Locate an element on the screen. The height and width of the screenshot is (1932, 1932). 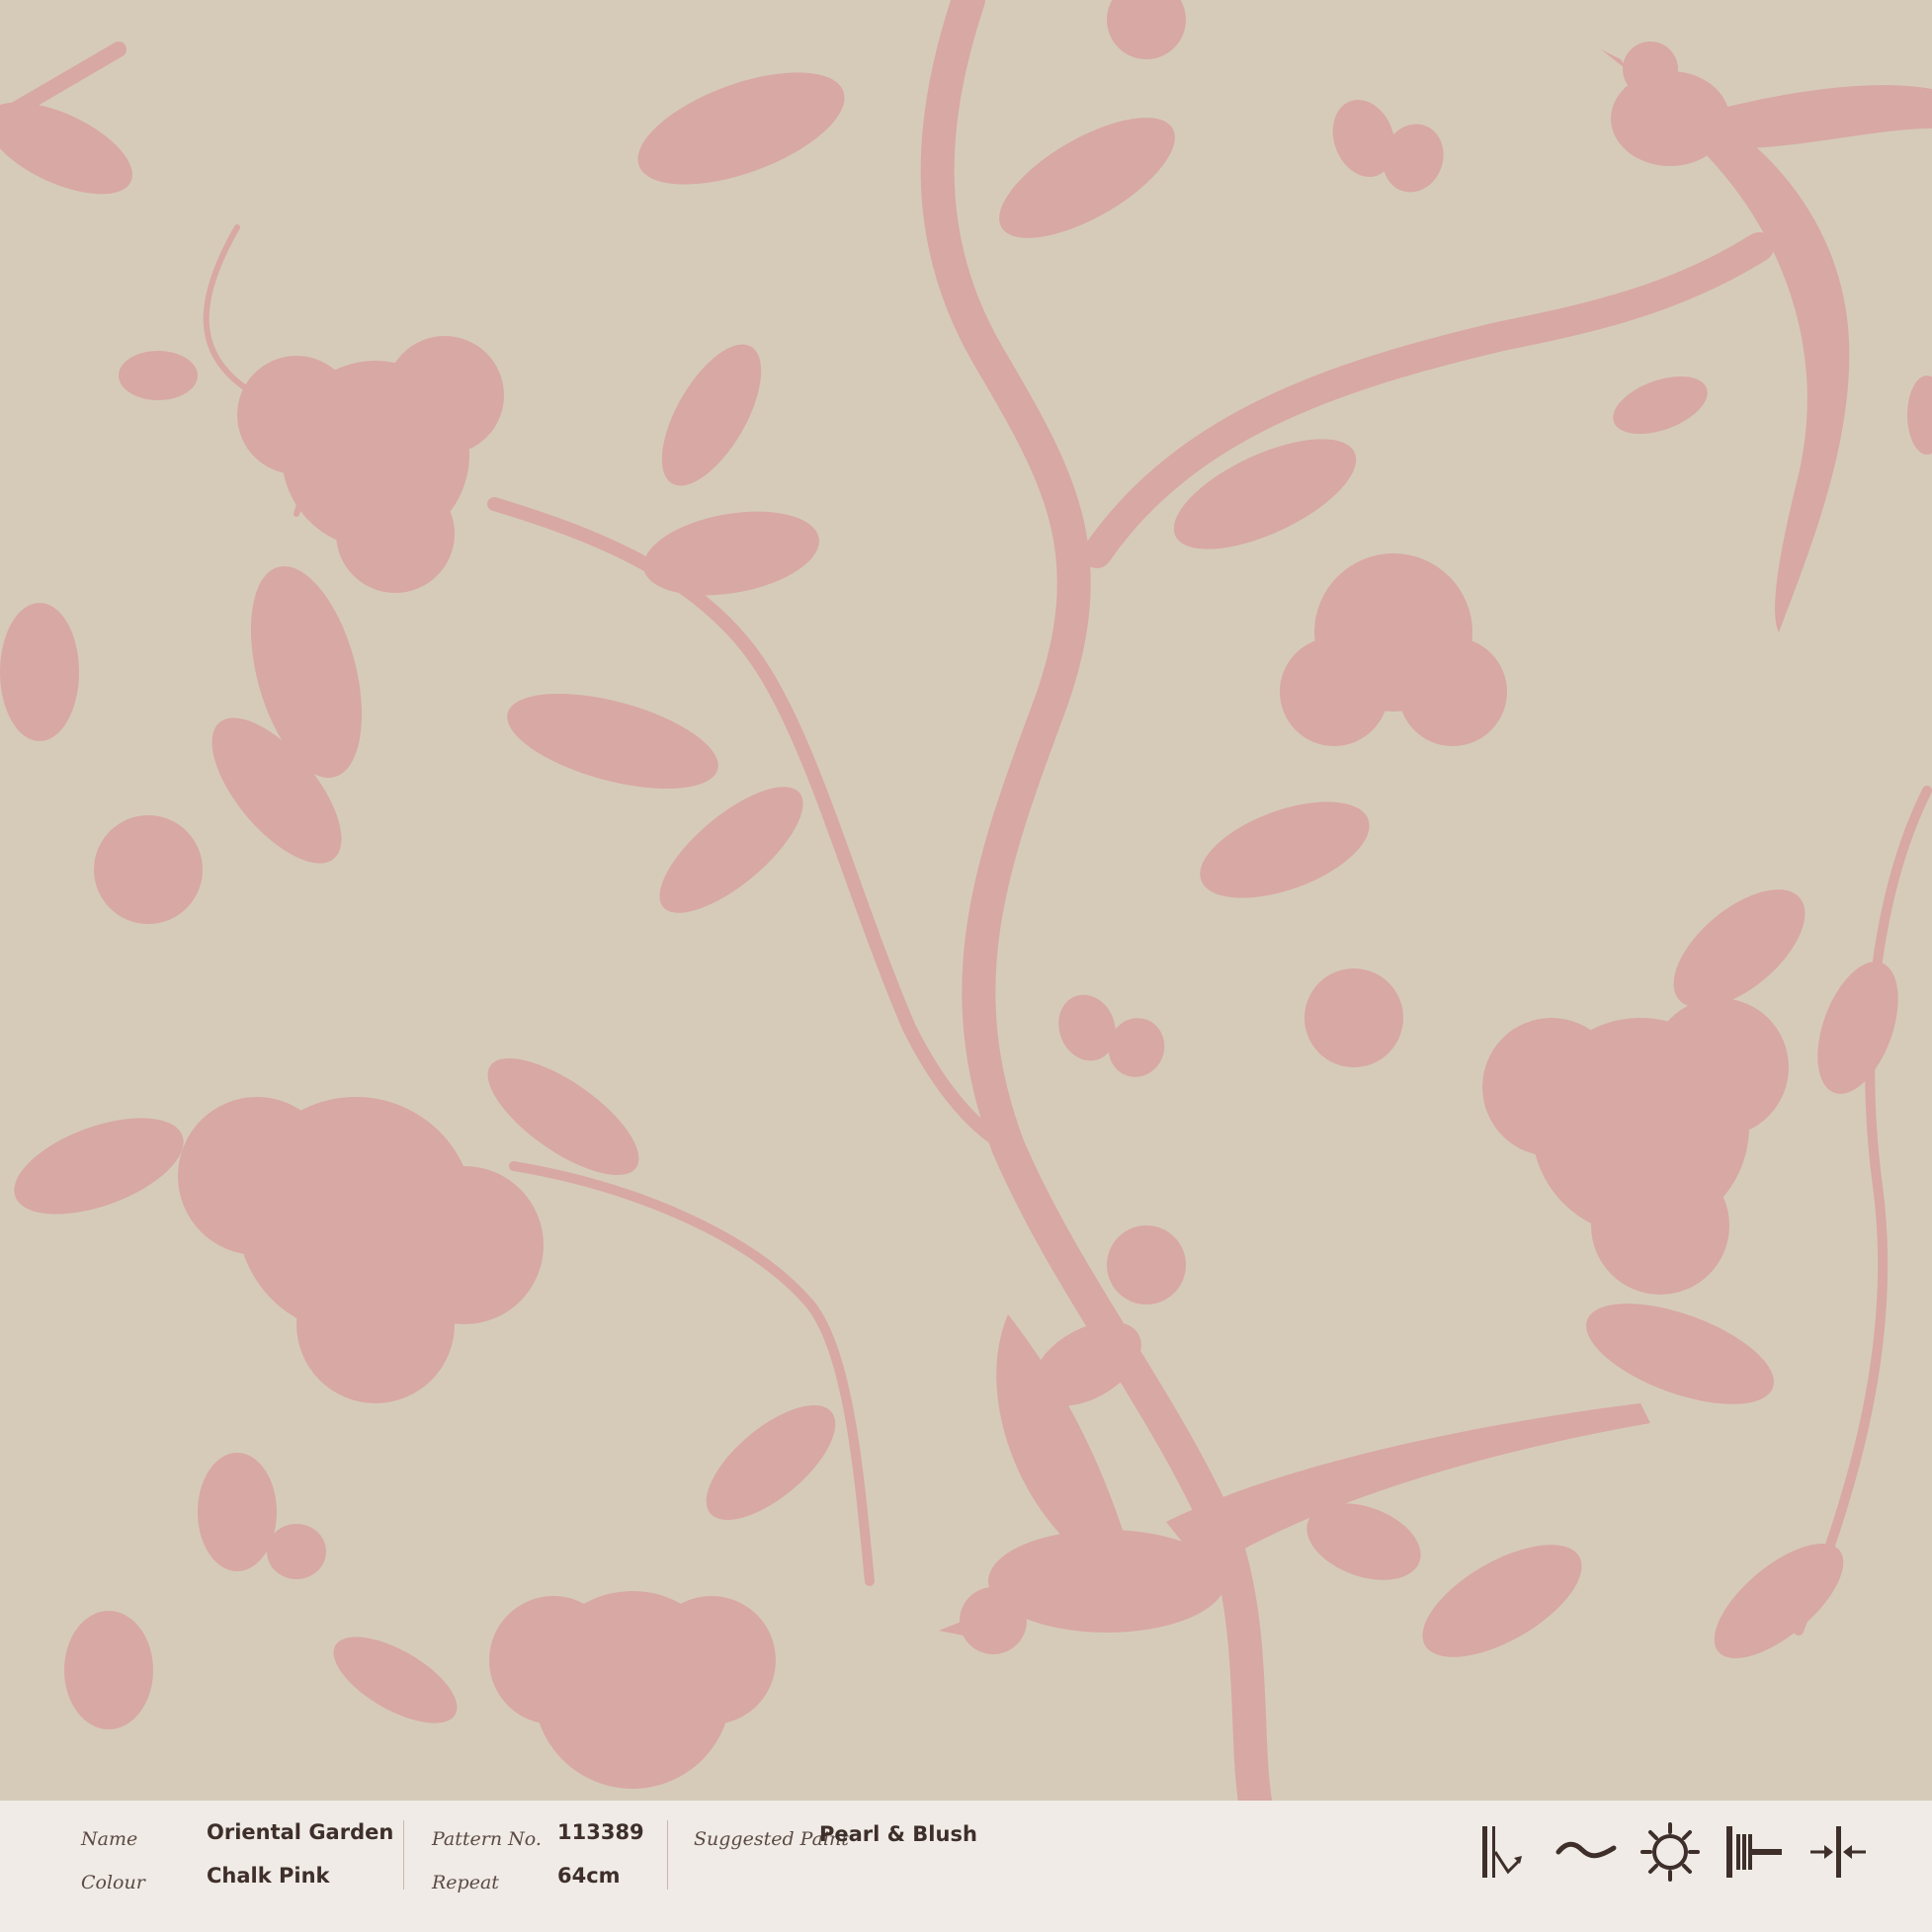
right-vine is located at coordinates (1863, 1211).